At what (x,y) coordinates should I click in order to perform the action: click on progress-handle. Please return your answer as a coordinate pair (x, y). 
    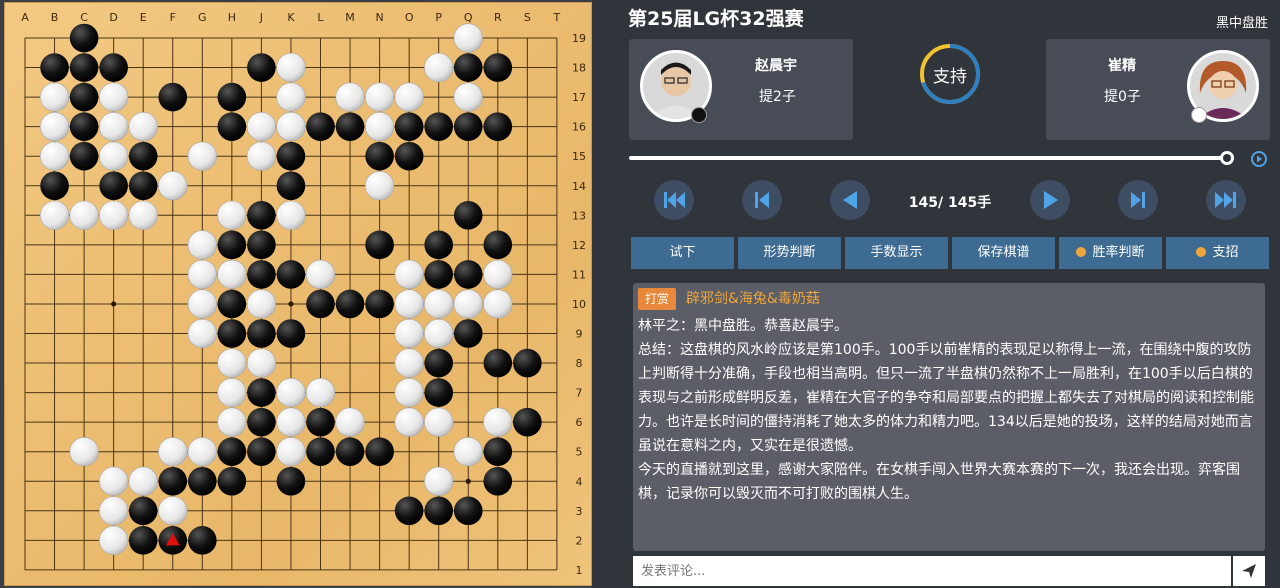
    Looking at the image, I should click on (1227, 158).